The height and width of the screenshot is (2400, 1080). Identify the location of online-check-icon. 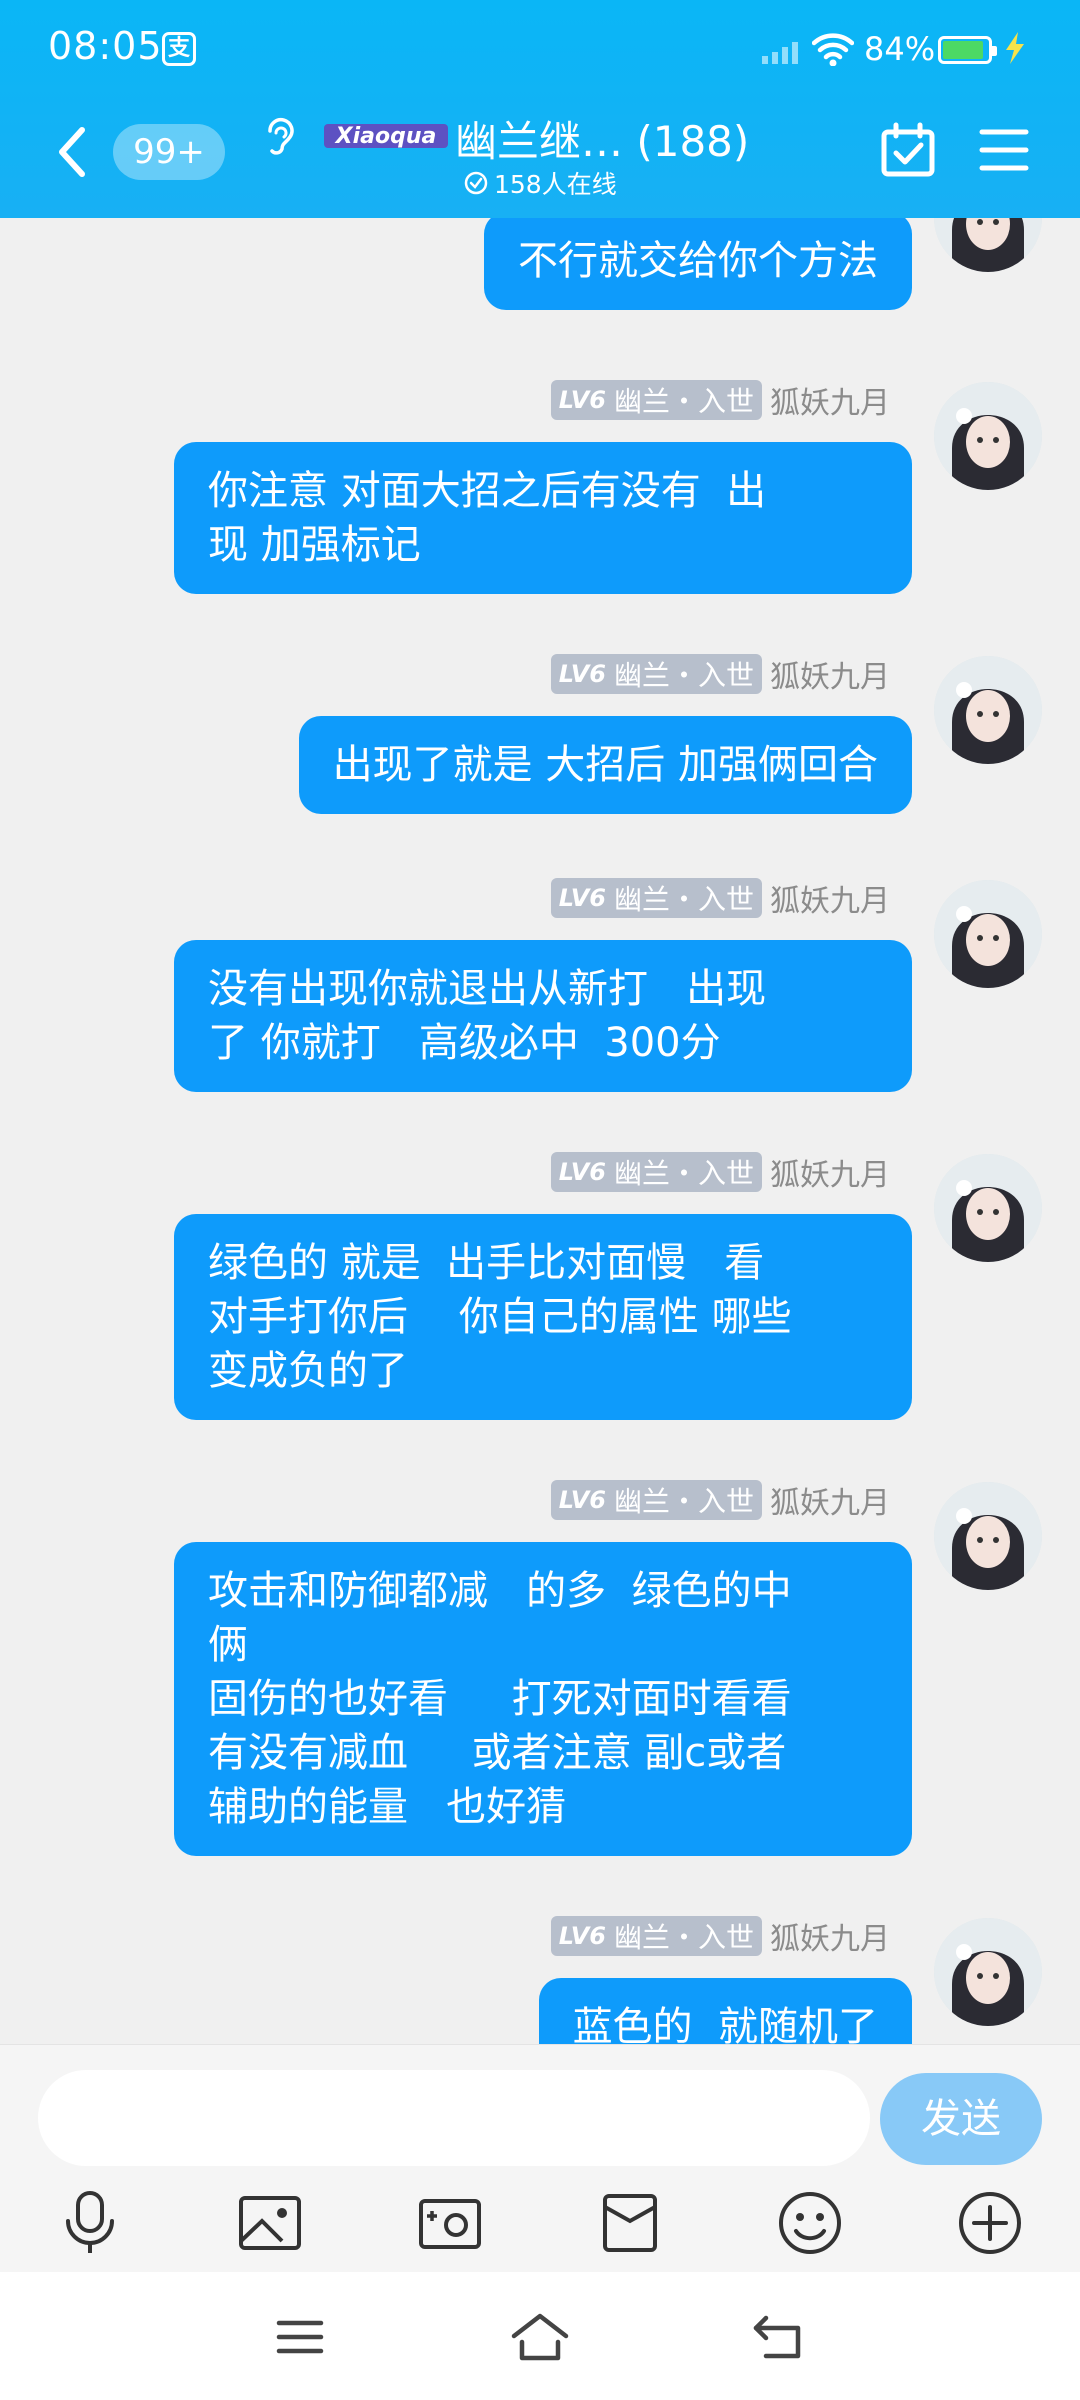
(476, 183).